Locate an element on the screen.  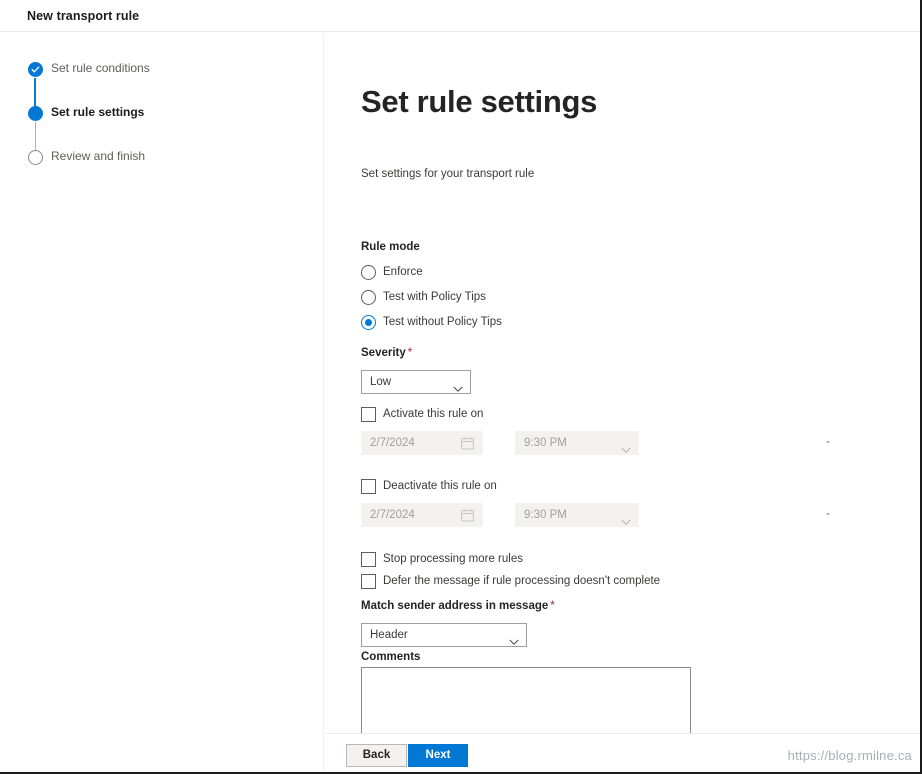
stop-processing-label: Stop processing more rules is located at coordinates (453, 559).